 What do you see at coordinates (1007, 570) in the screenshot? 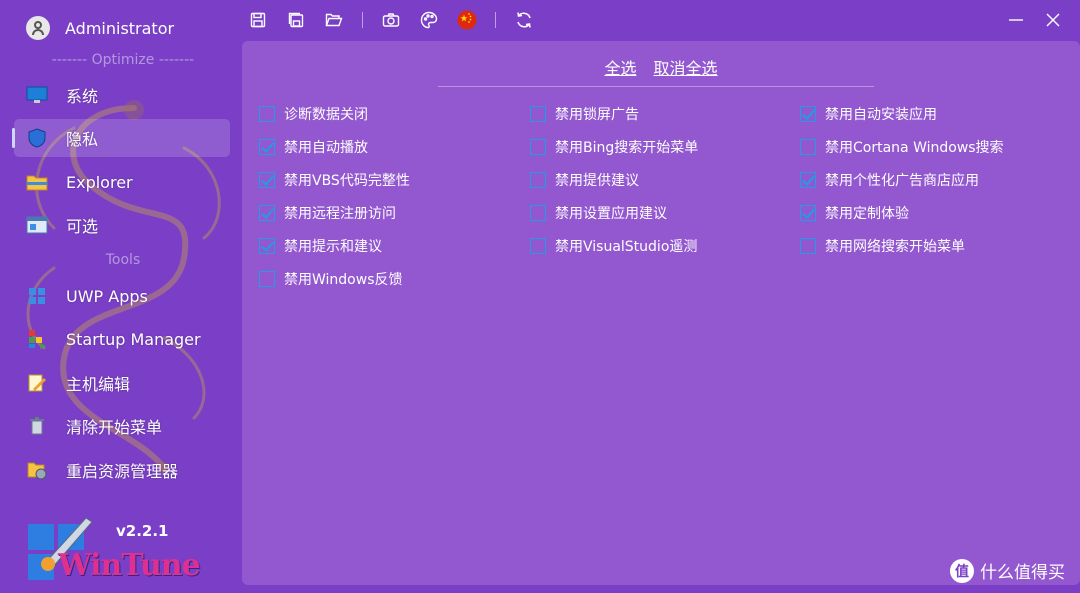
I see `watermark: 值 什么值得买` at bounding box center [1007, 570].